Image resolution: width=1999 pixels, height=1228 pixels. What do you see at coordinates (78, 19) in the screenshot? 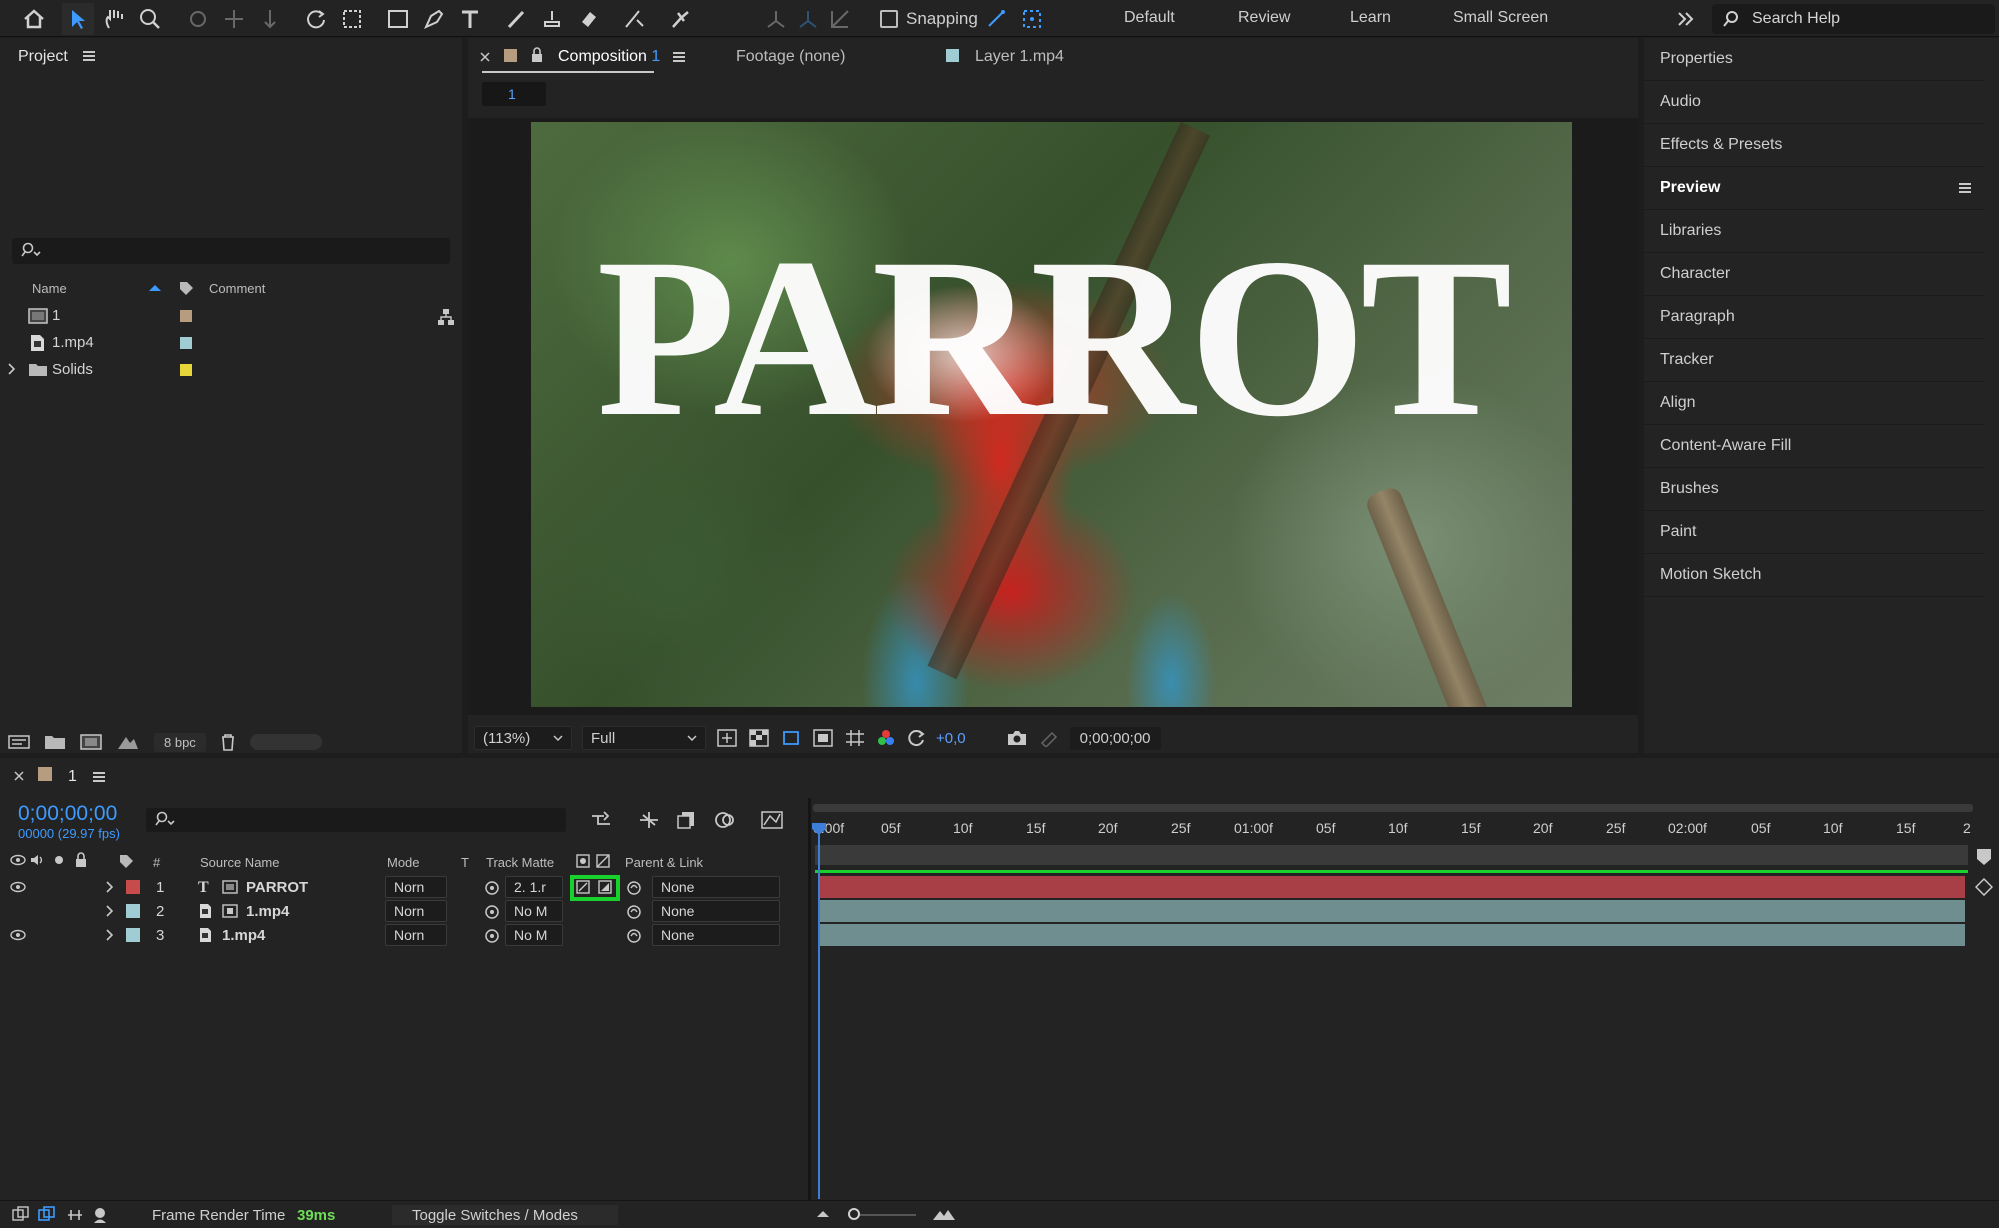
I see `selection-tool-icon` at bounding box center [78, 19].